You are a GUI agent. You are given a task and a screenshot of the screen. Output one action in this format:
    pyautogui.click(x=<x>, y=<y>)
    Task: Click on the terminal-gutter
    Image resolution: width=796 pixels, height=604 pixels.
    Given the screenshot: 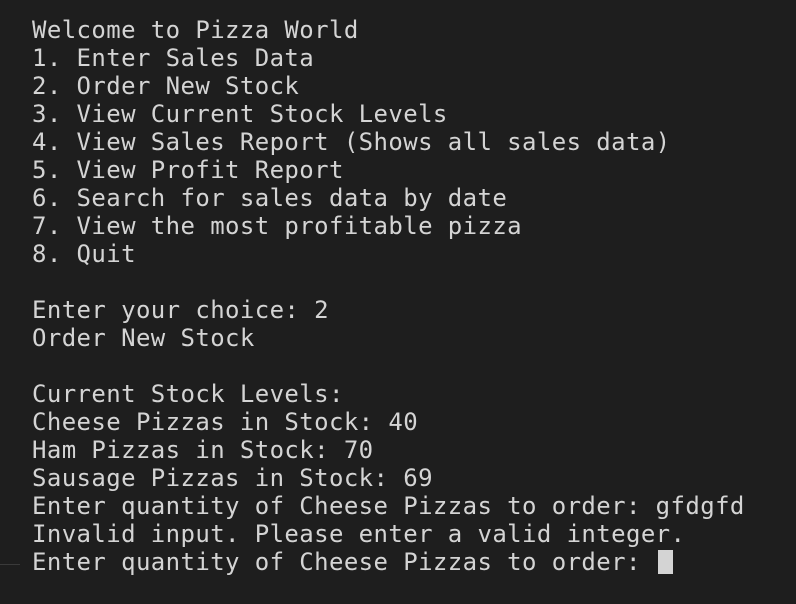 What is the action you would take?
    pyautogui.click(x=10, y=302)
    